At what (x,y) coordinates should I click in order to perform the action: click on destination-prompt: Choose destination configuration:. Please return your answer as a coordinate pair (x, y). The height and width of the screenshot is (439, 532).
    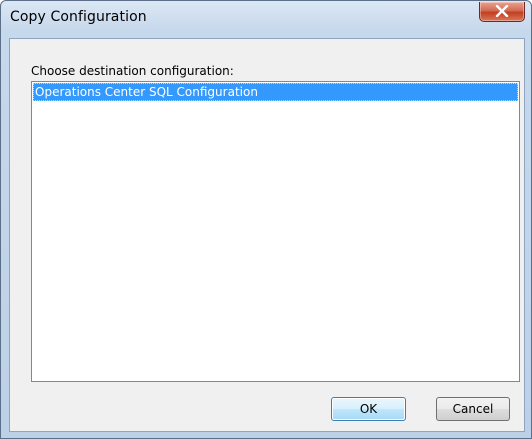
    Looking at the image, I should click on (132, 71).